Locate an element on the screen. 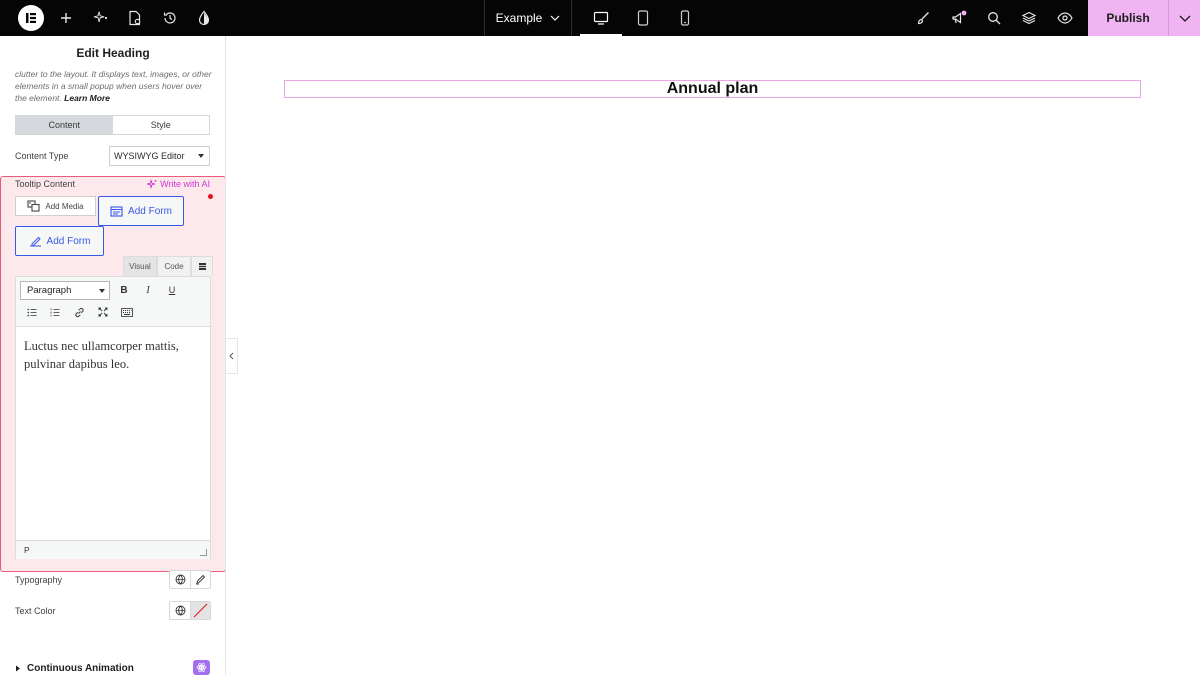 The height and width of the screenshot is (675, 1200). resize-handle-icon is located at coordinates (203, 552).